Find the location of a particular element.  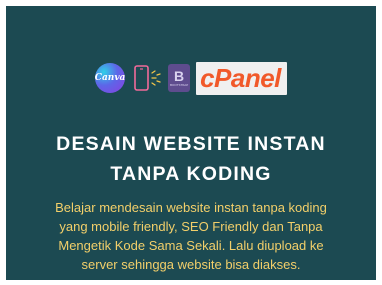

cpanel-logo: cPanel is located at coordinates (241, 78).